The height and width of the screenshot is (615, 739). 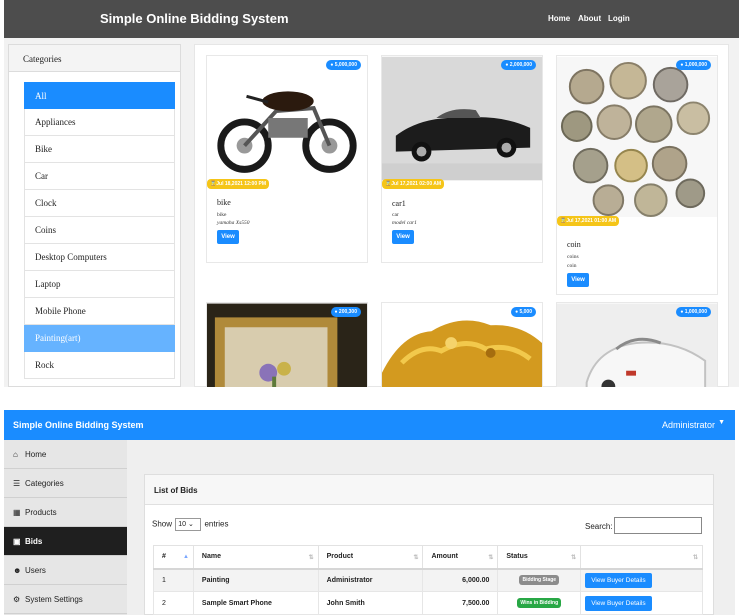 I want to click on date-badge: ⌛Jul 17,2021 01:00 AM, so click(x=588, y=221).